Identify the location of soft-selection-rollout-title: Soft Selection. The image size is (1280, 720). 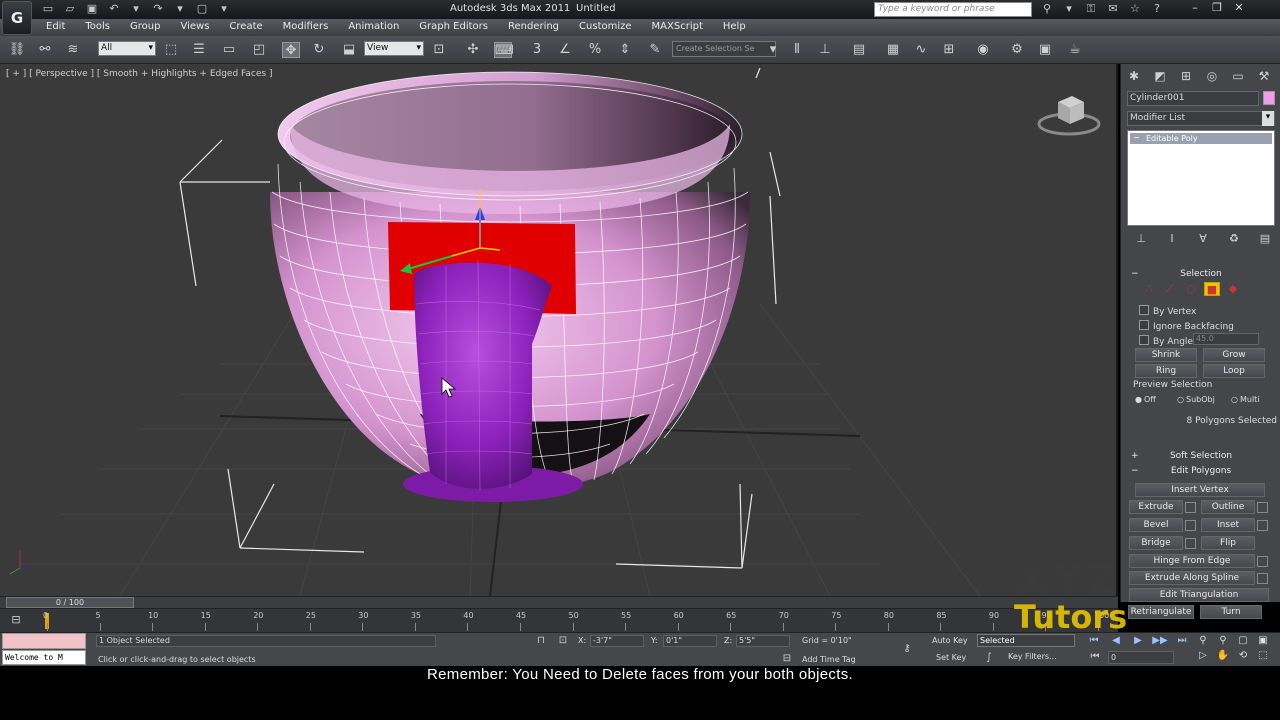
(1201, 456).